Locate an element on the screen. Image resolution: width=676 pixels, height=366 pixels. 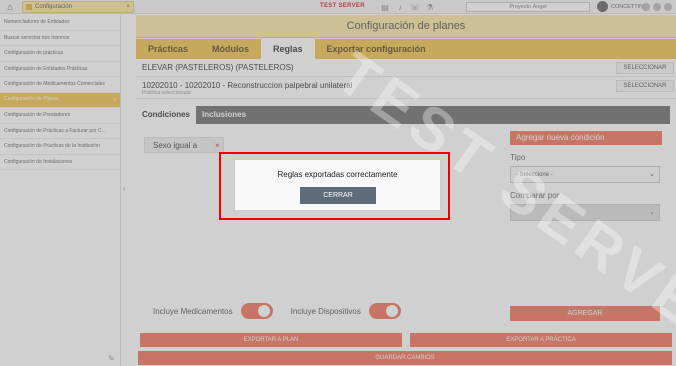
success-dialog: Reglas exportadas correctamente CERRAR is located at coordinates (337, 185).